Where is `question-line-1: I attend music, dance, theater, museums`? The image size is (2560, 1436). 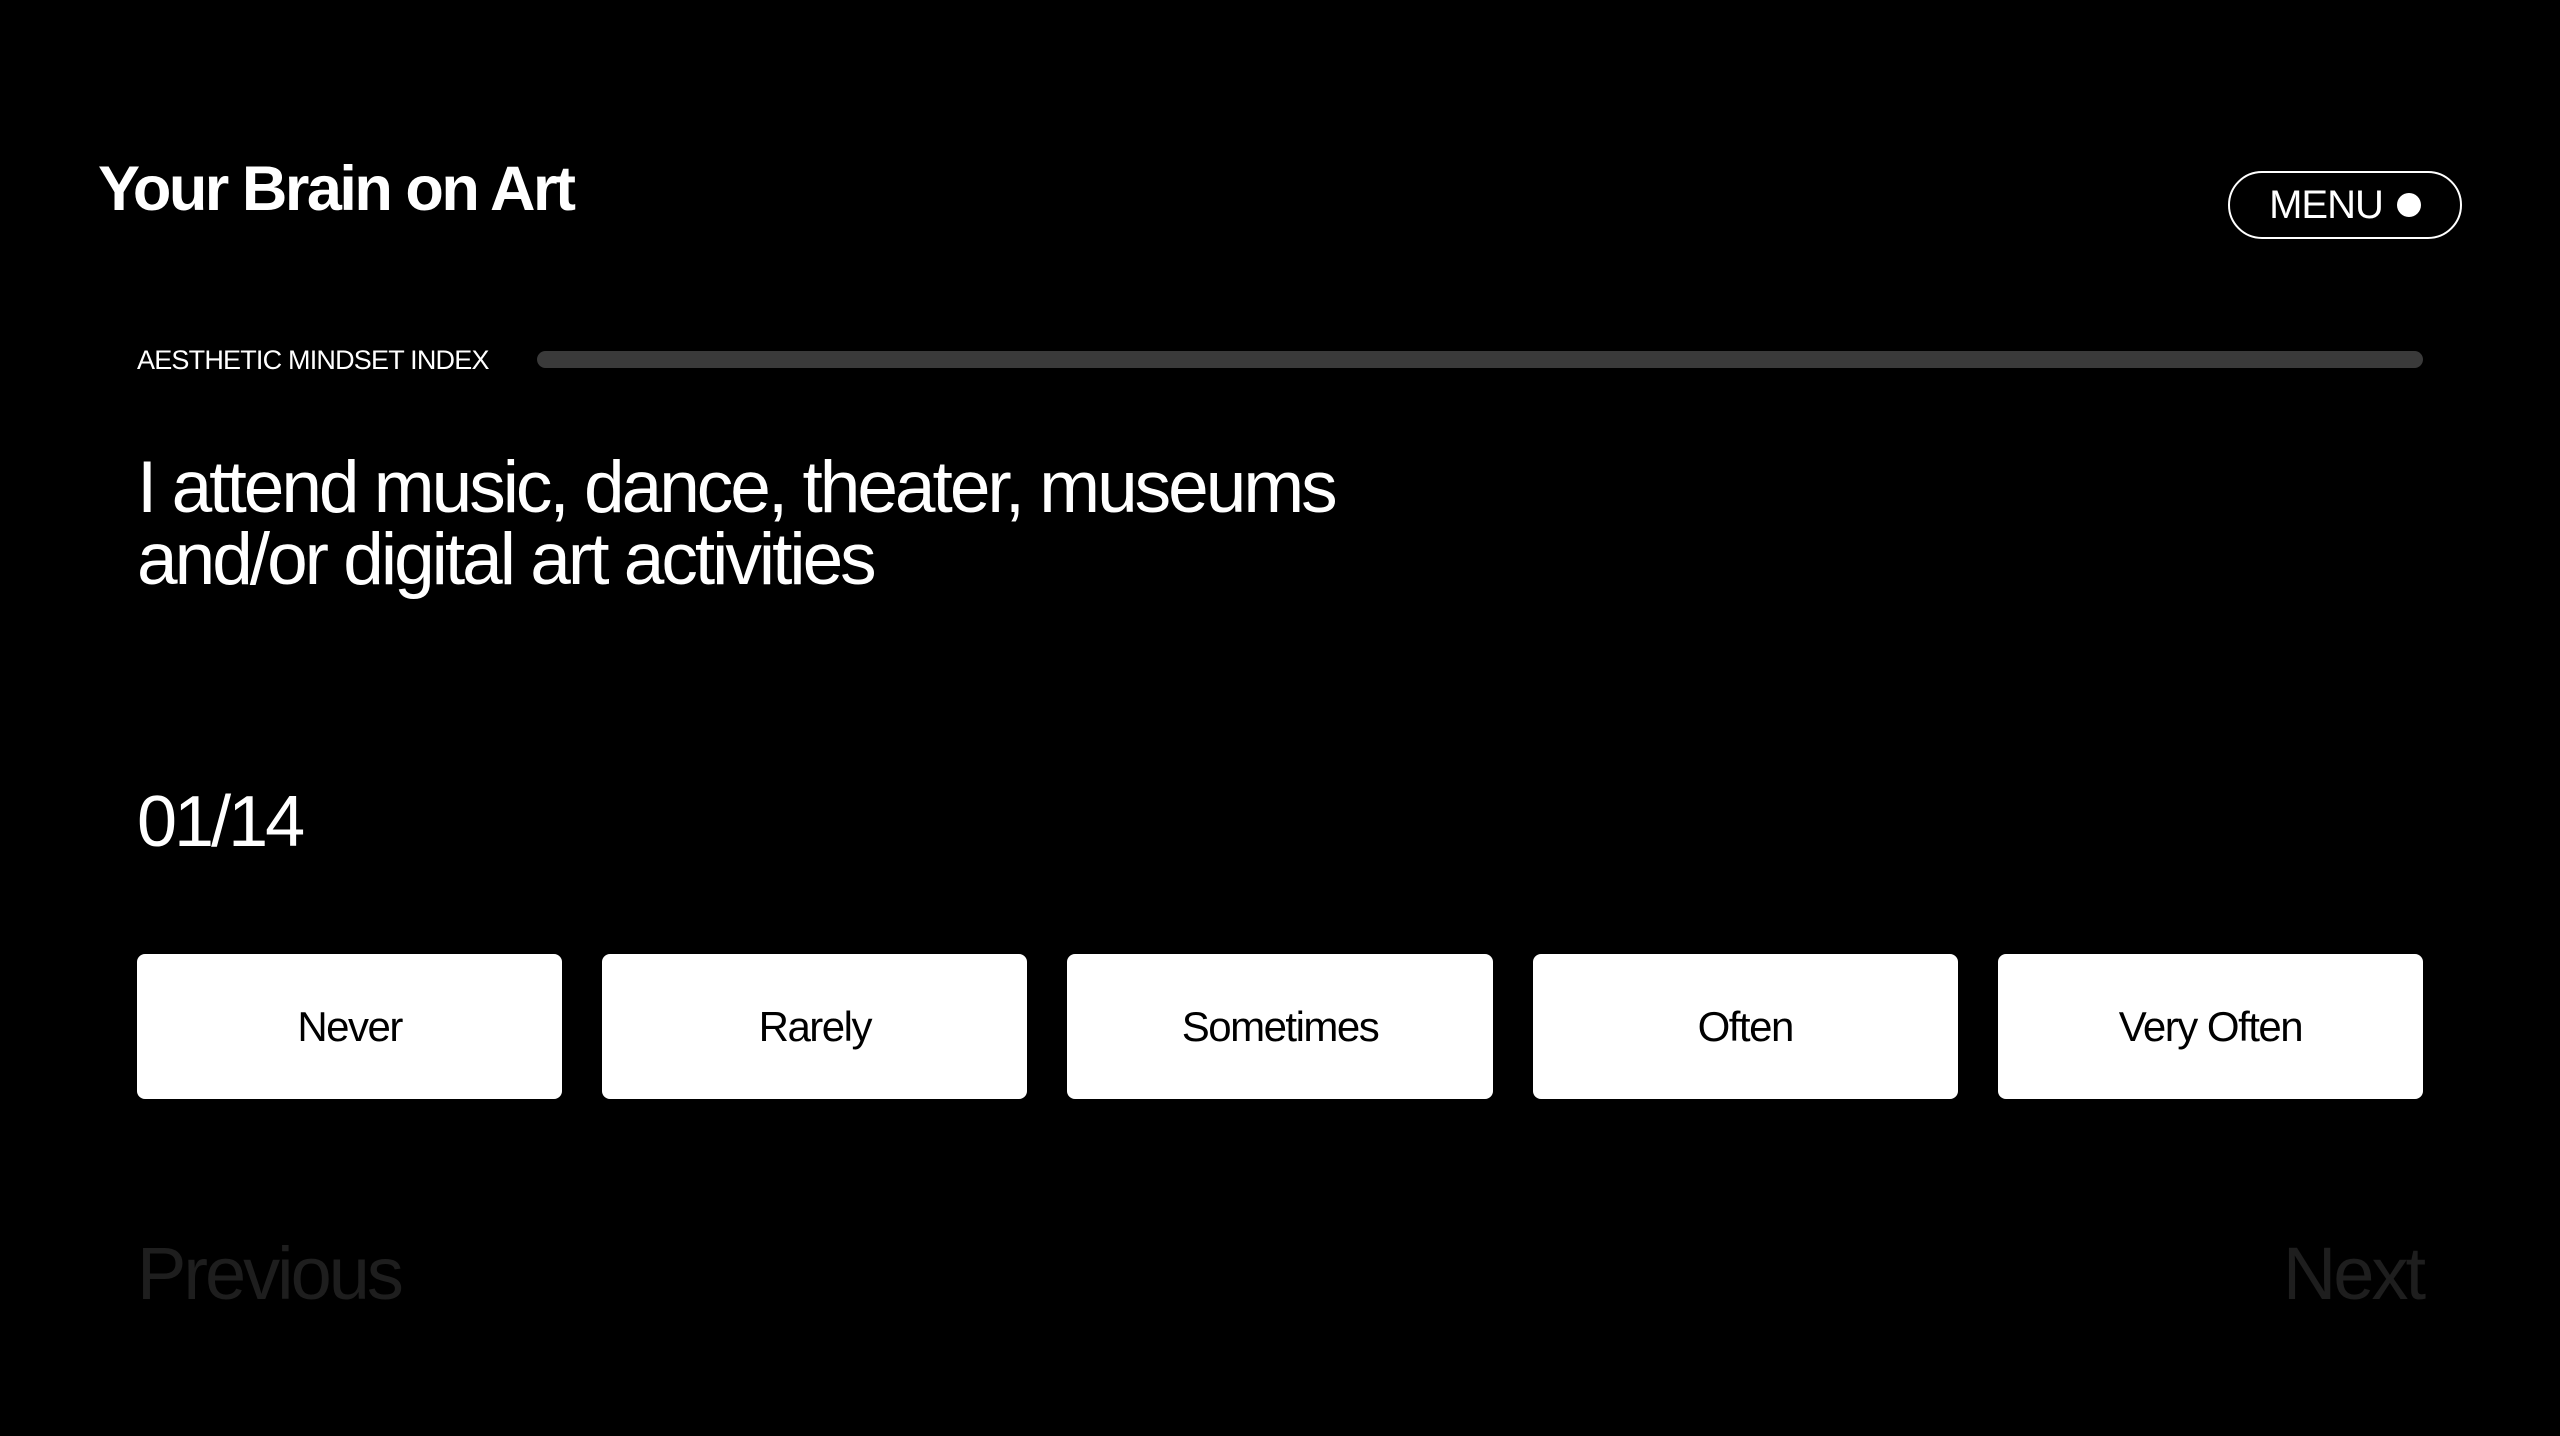
question-line-1: I attend music, dance, theater, museums is located at coordinates (737, 487).